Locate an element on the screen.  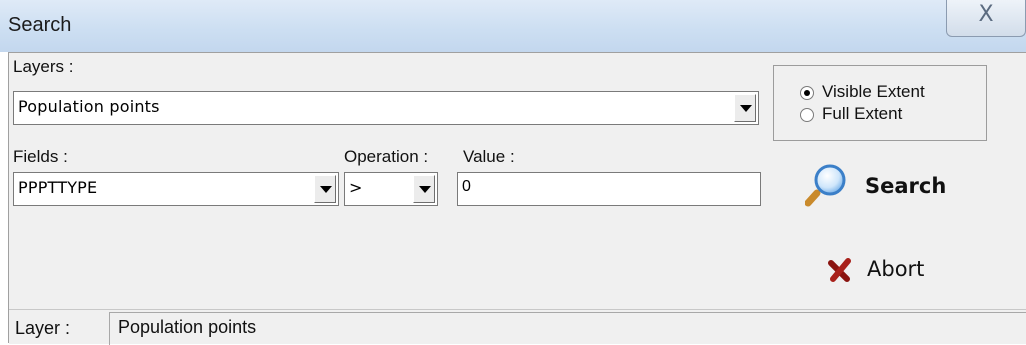
red-x-icon is located at coordinates (839, 270).